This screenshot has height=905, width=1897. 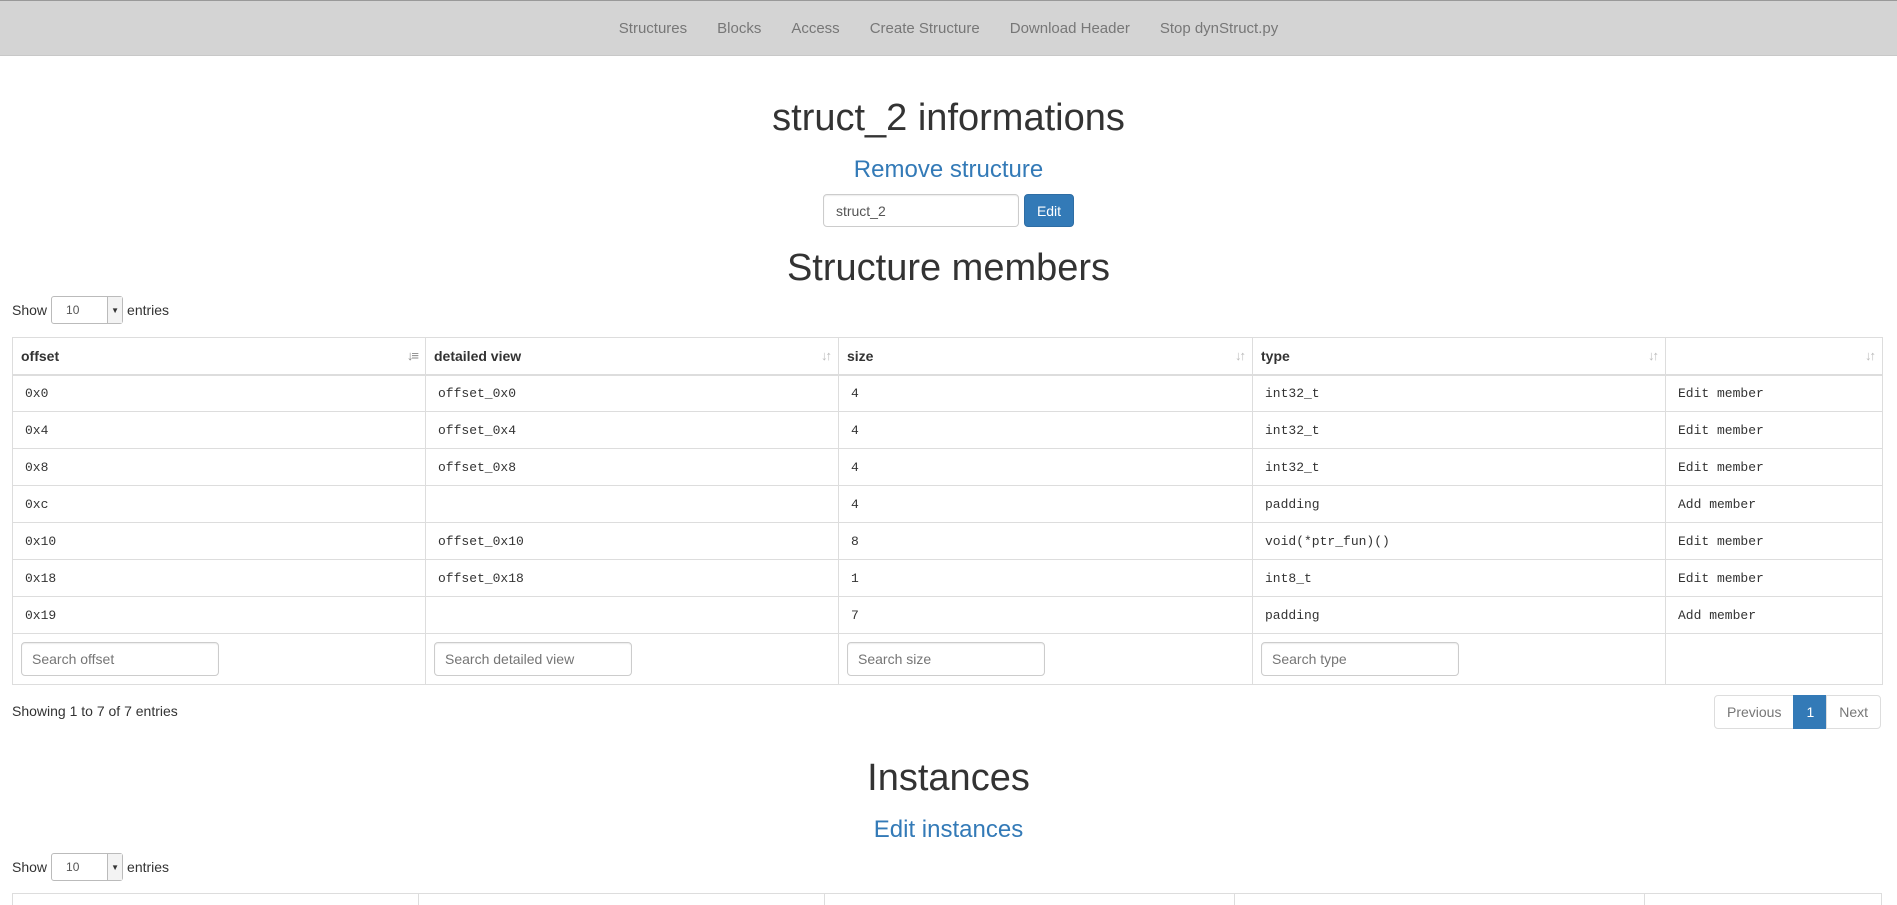 I want to click on table-info: Showing 1 to 7 of 7 entries, so click(x=95, y=711).